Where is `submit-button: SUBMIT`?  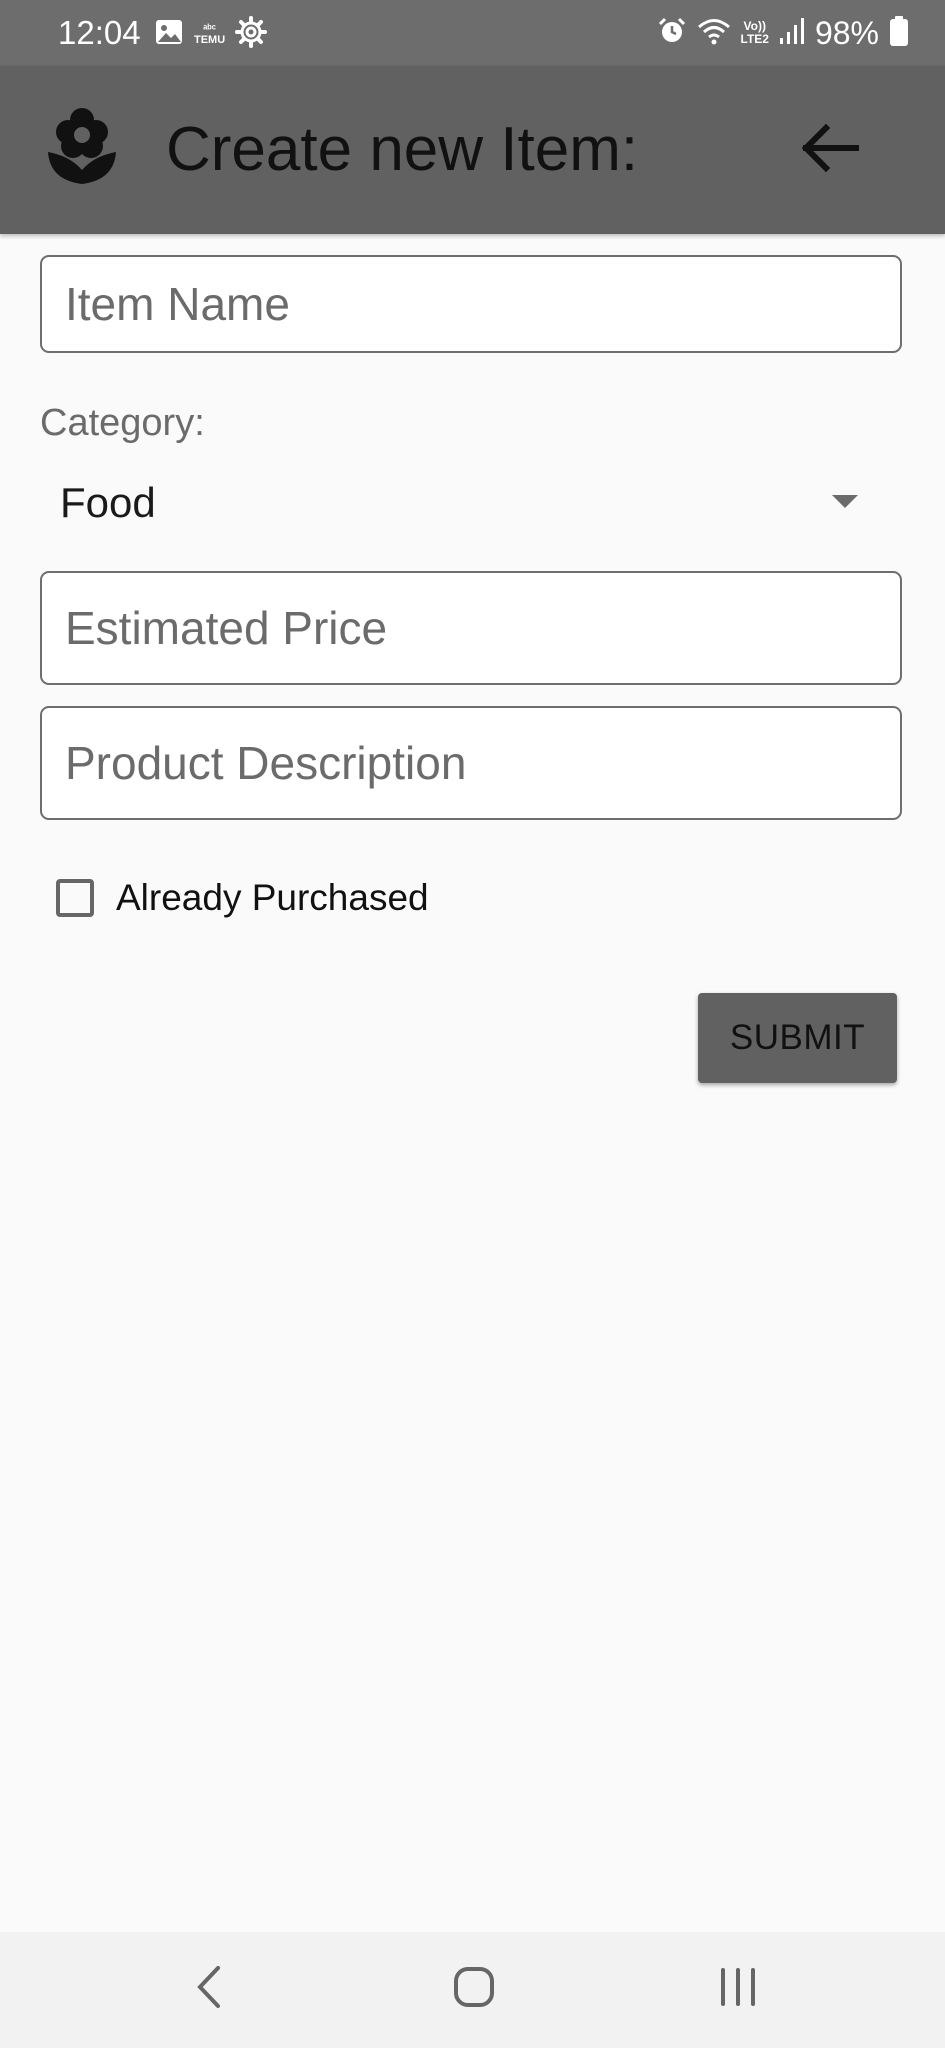 submit-button: SUBMIT is located at coordinates (797, 1038).